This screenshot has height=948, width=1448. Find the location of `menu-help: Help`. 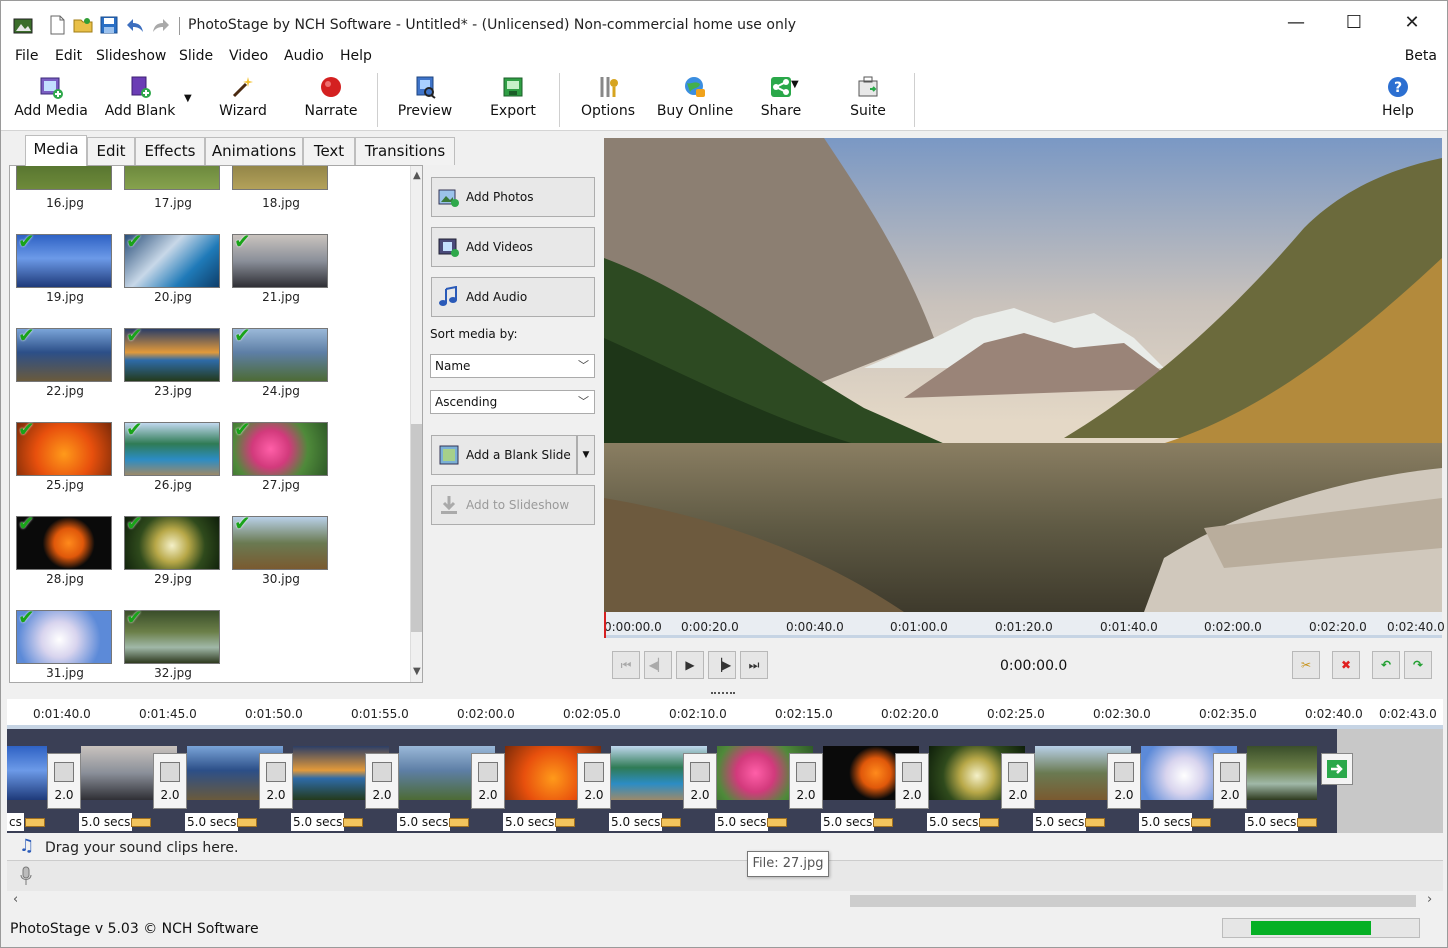

menu-help: Help is located at coordinates (356, 56).